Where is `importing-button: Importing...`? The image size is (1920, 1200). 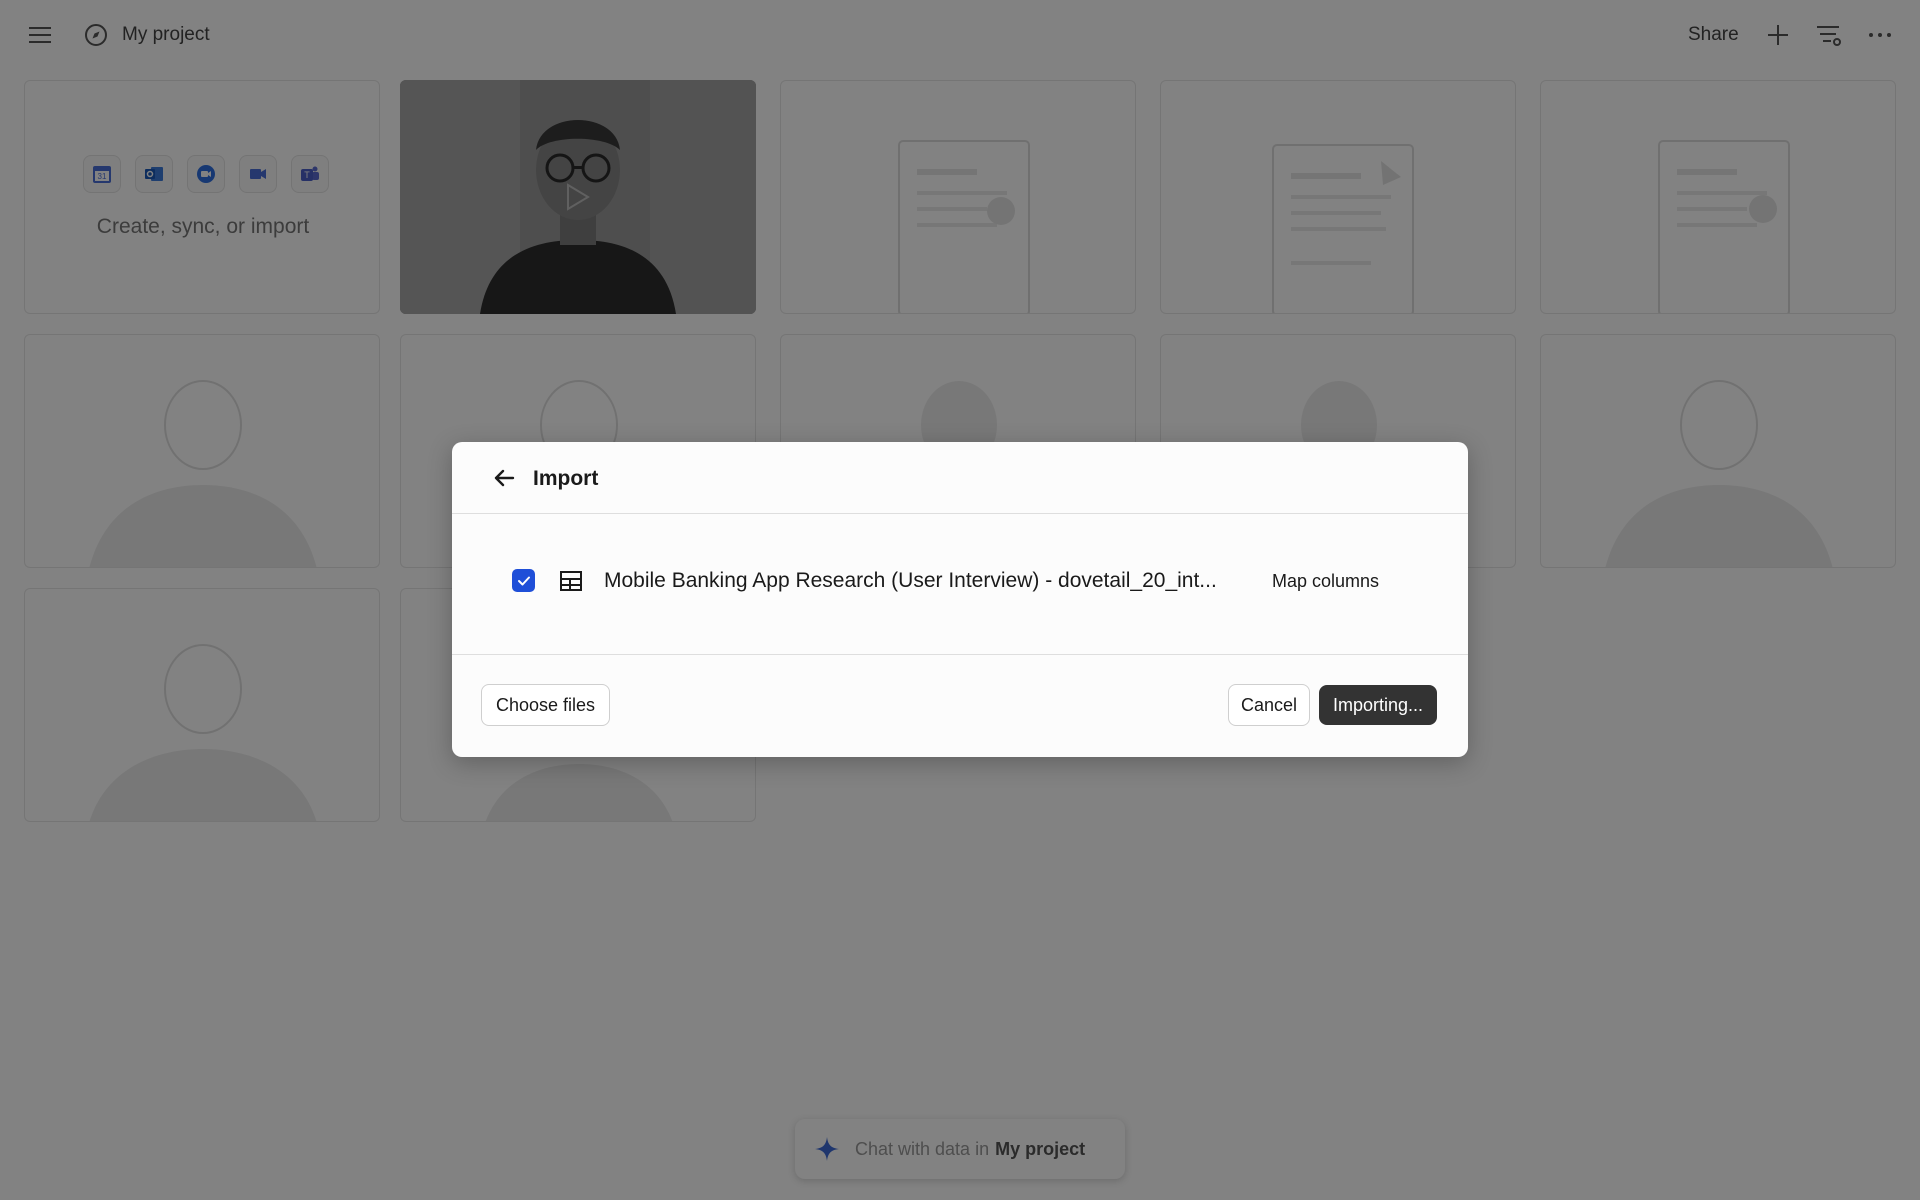
importing-button: Importing... is located at coordinates (1378, 705).